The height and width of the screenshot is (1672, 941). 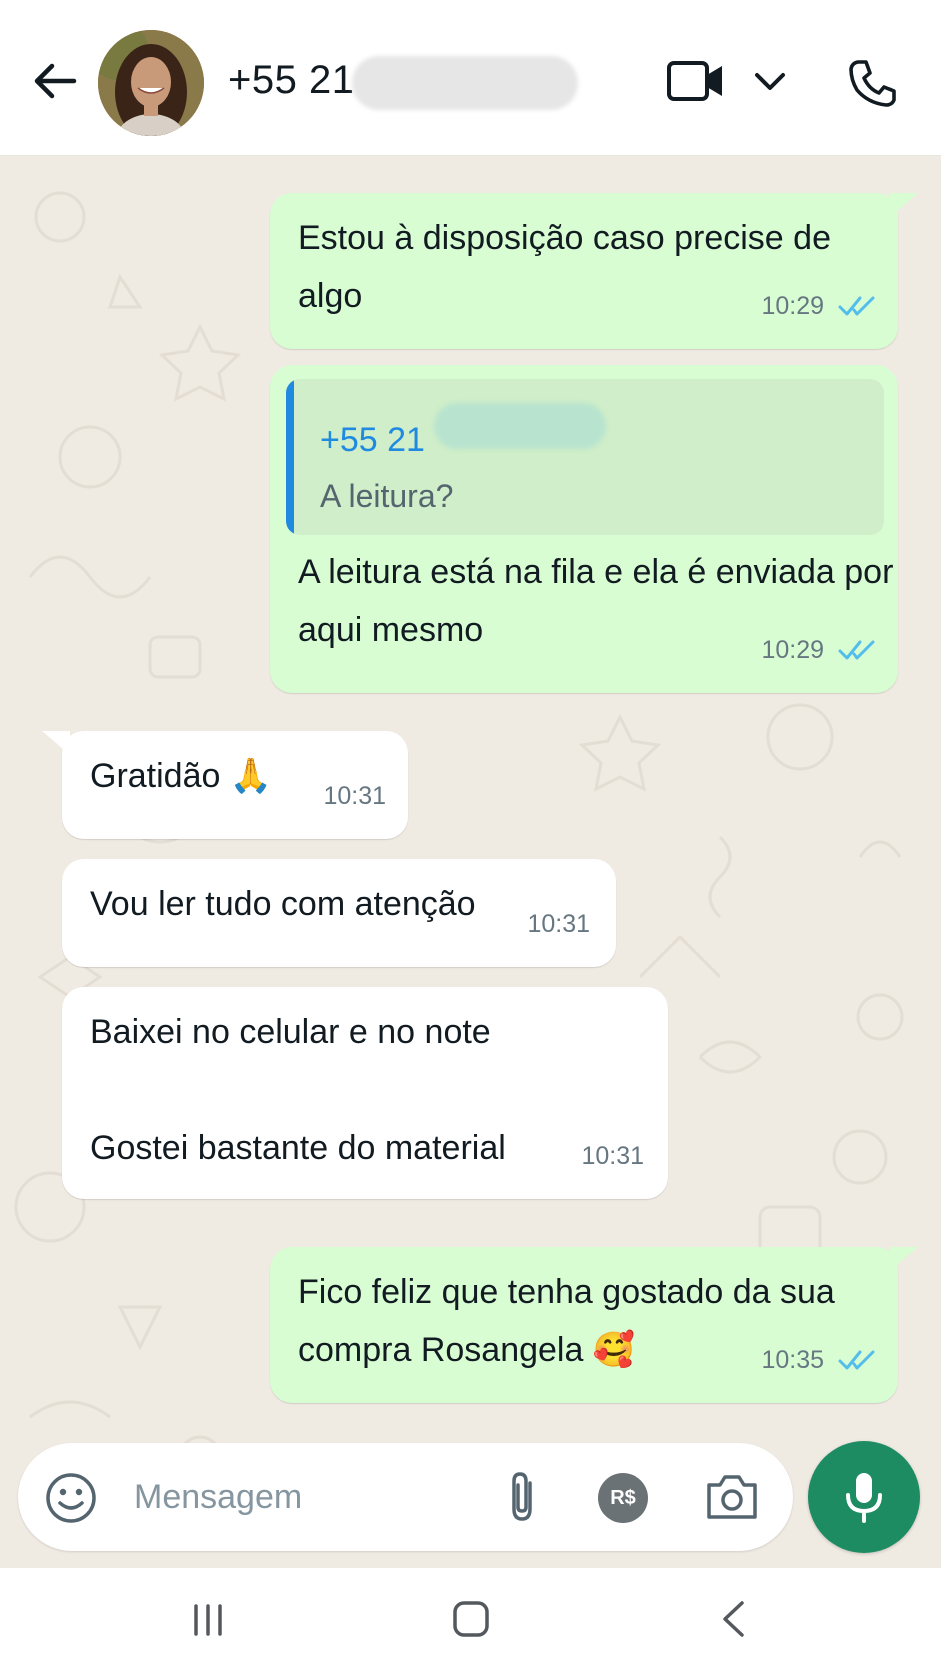 I want to click on recent-apps-icon, so click(x=208, y=1620).